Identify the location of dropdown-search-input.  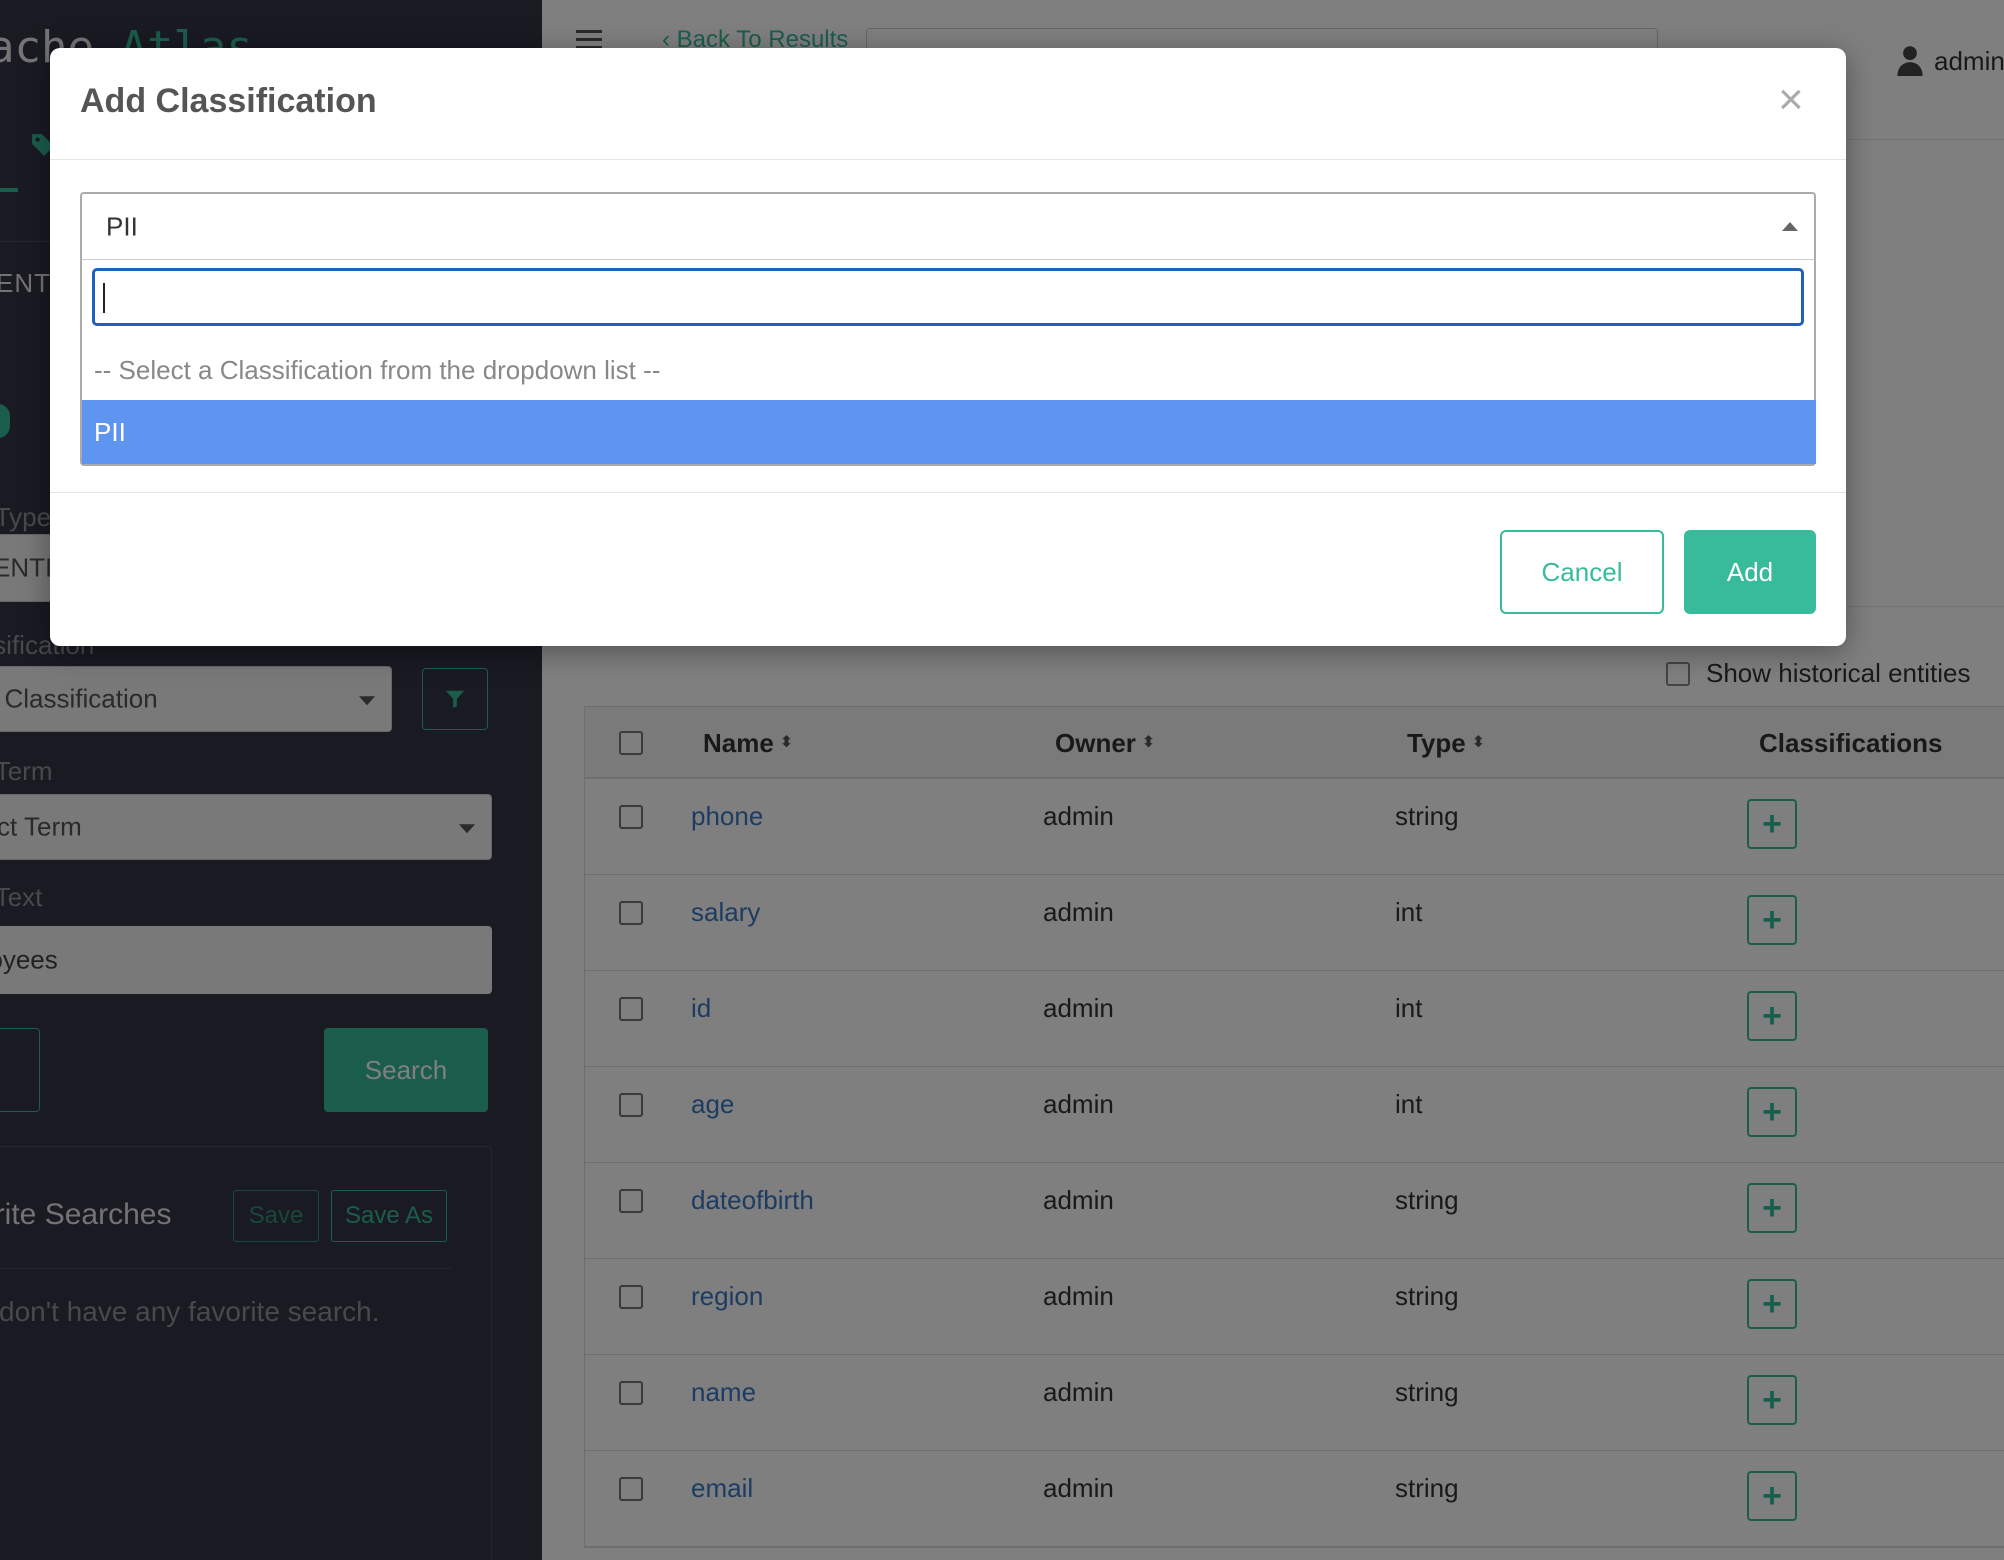
(948, 297).